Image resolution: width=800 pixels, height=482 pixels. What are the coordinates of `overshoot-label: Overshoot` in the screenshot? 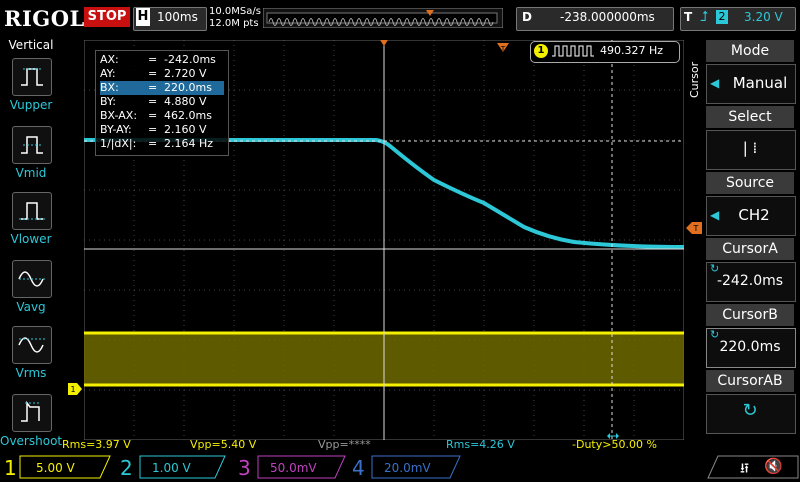 It's located at (31, 441).